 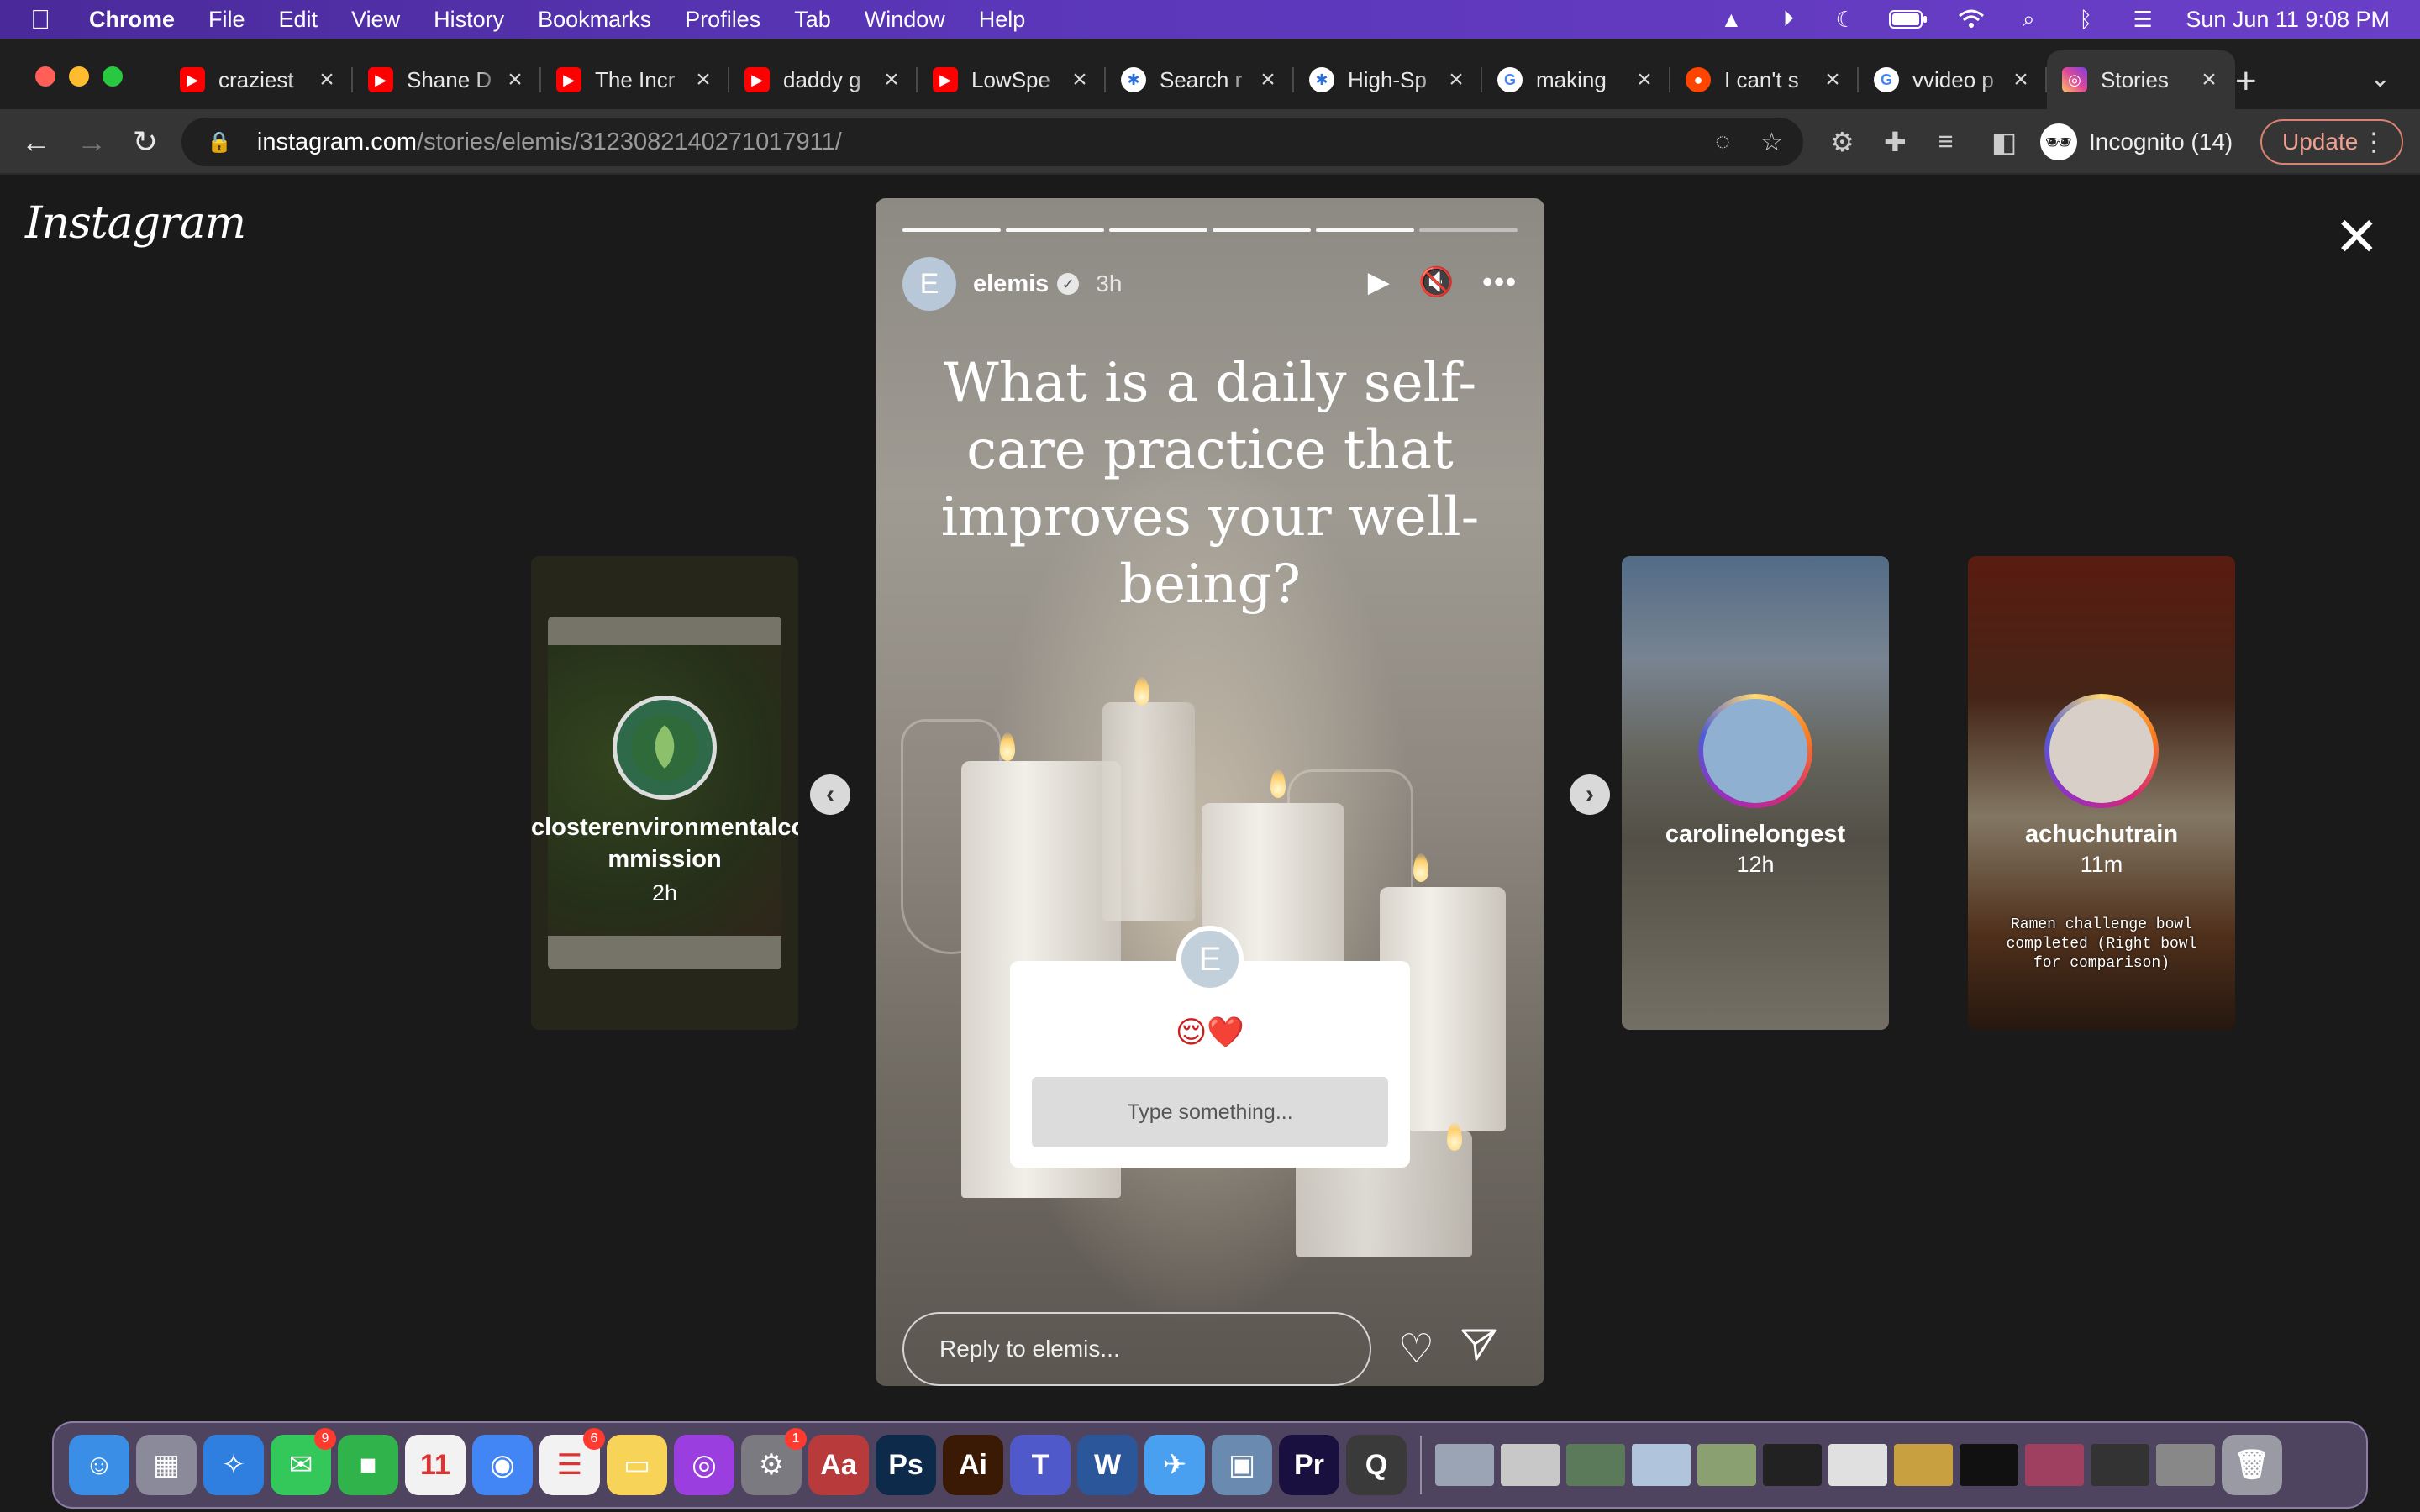 I want to click on new-tab-button: +, so click(x=2246, y=81).